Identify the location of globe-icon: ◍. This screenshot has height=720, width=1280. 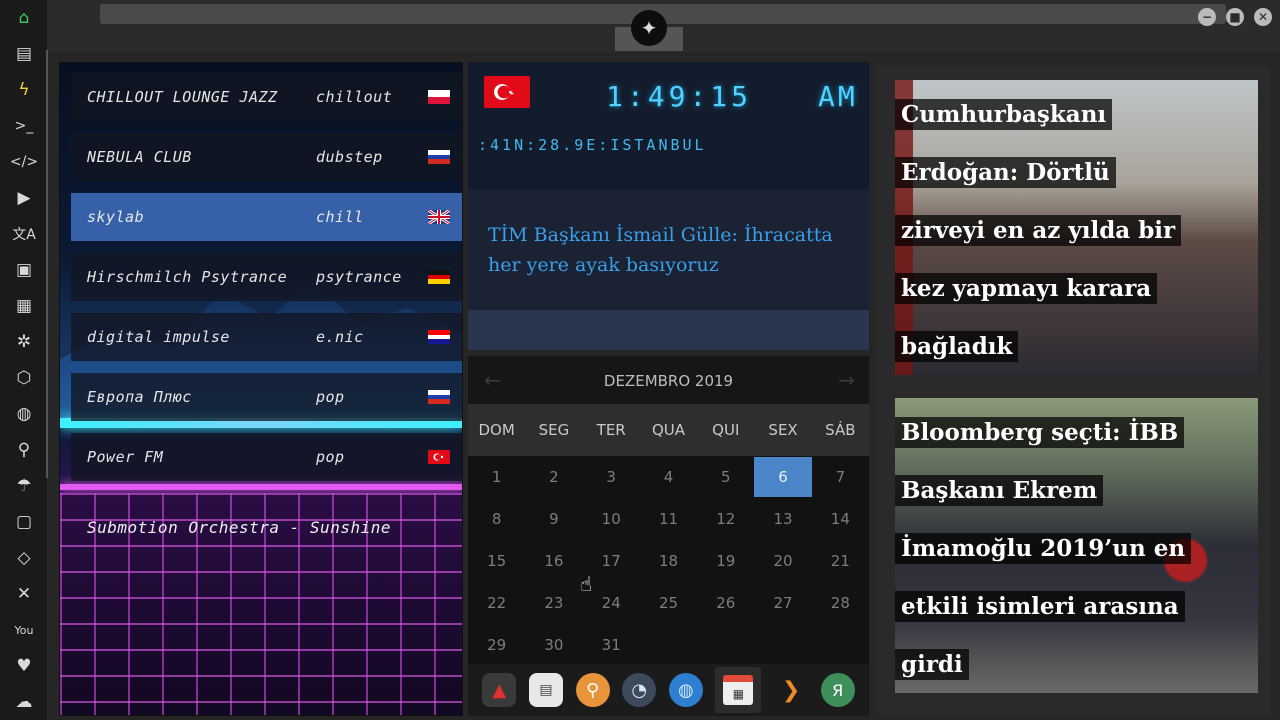
(24, 414).